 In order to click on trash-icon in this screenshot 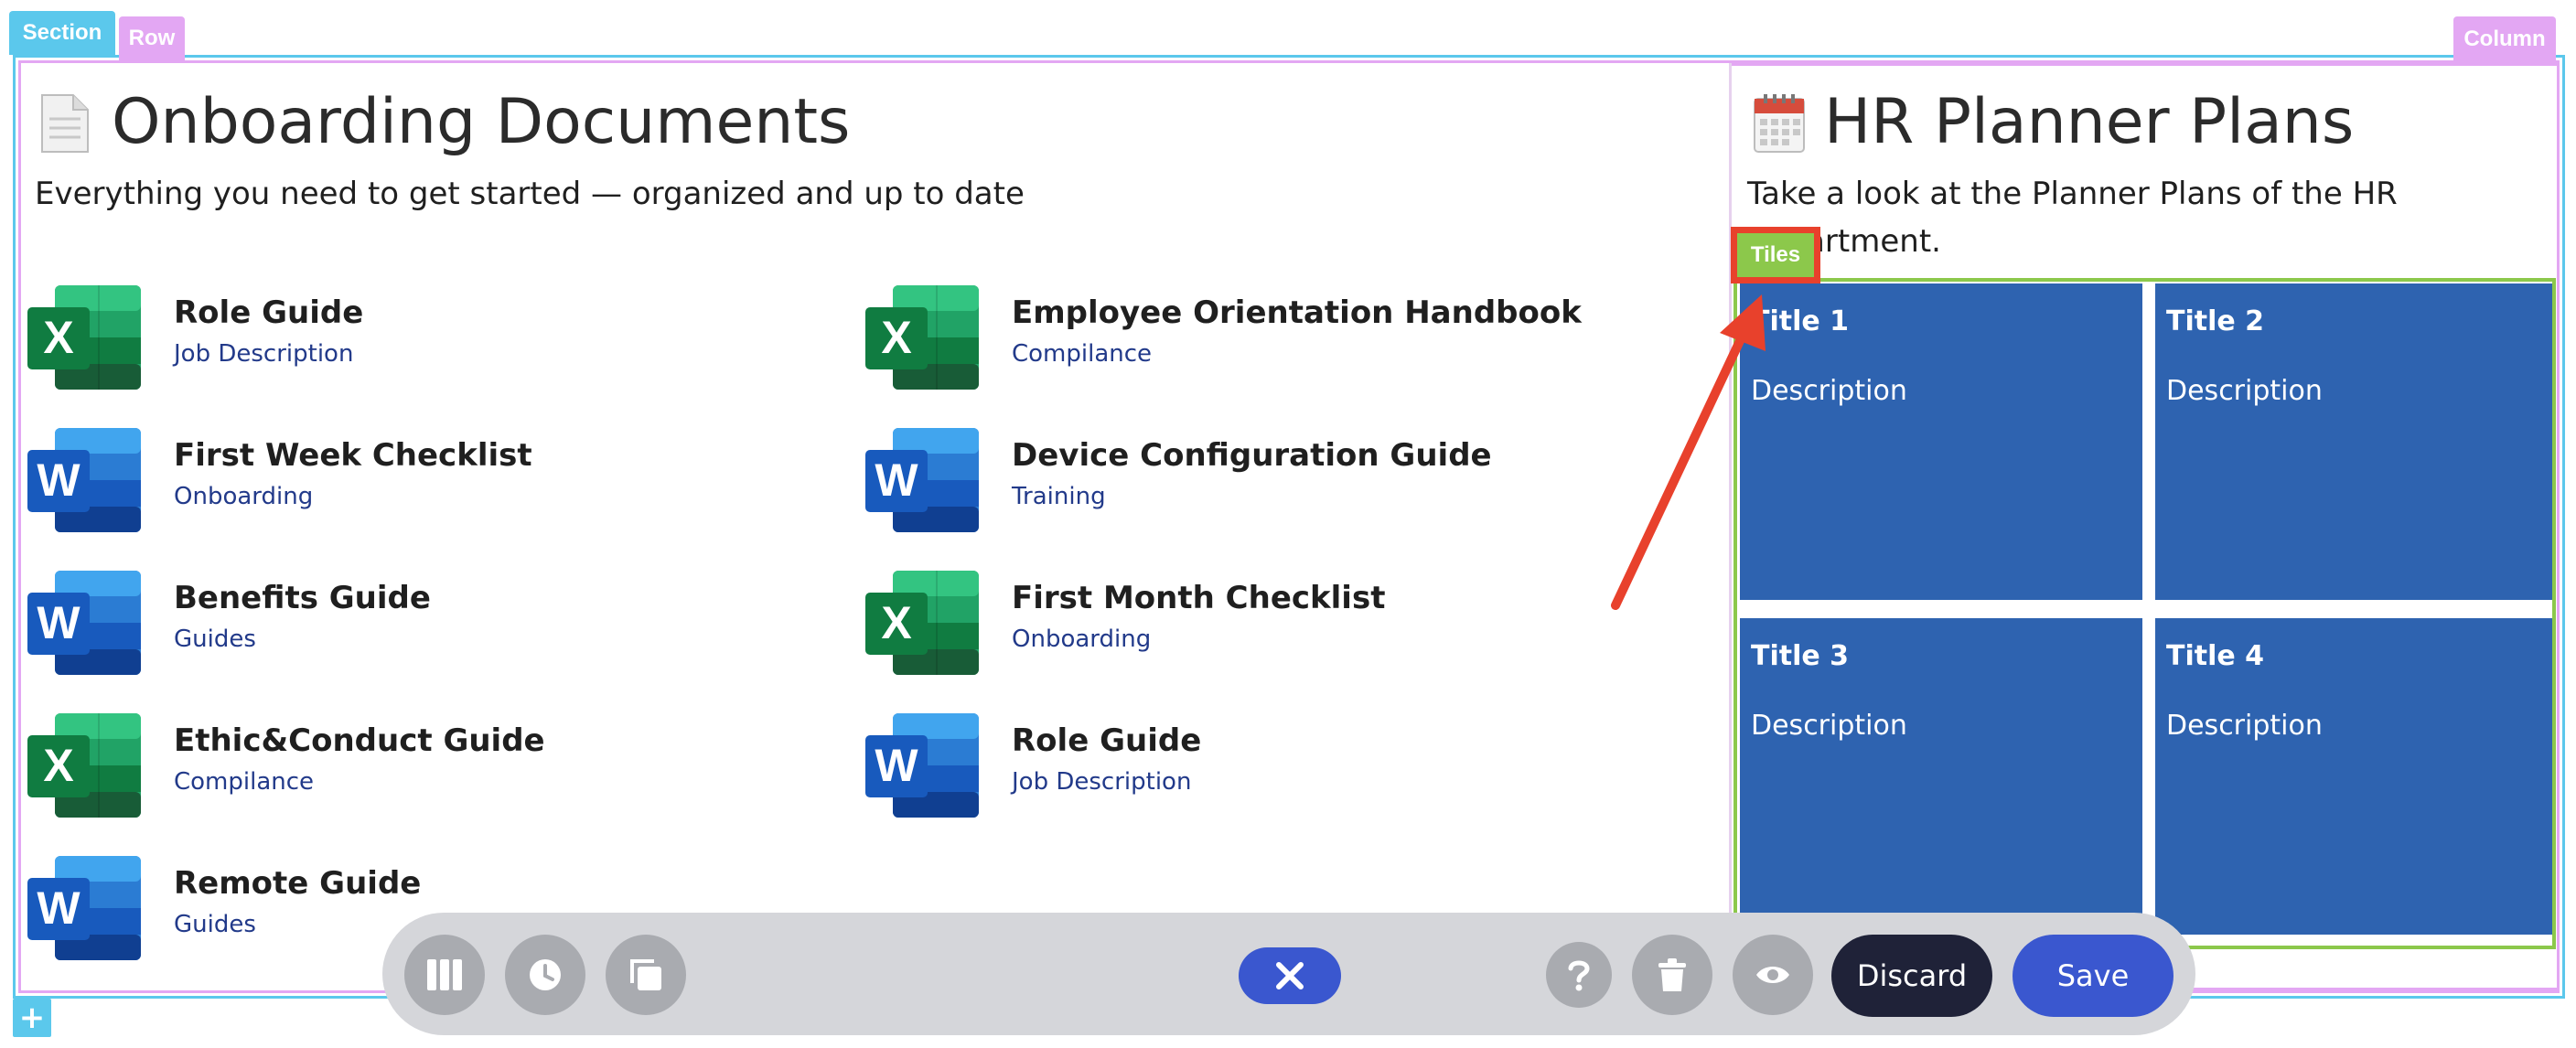, I will do `click(1672, 975)`.